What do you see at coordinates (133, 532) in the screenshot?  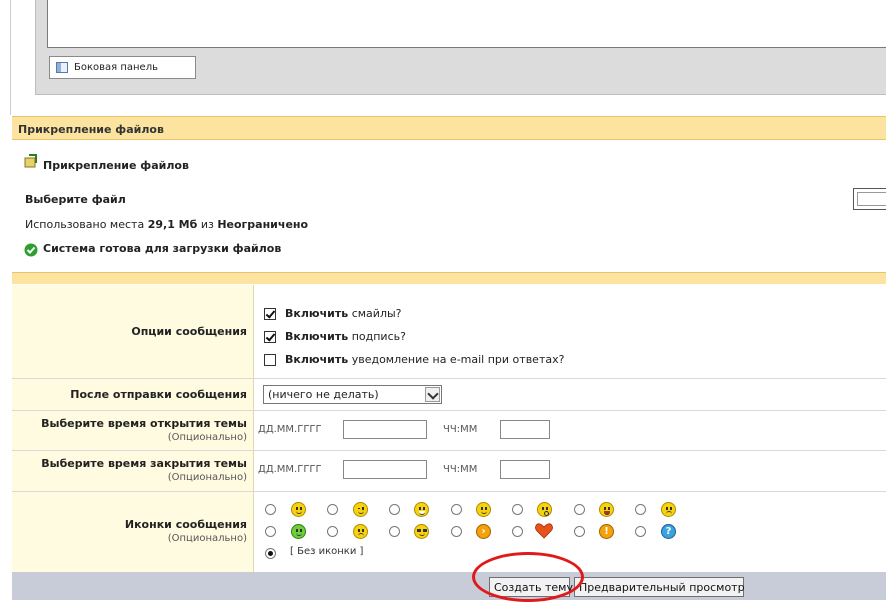 I see `message-icons-label-cell: Иконки сообщения (Опционально)` at bounding box center [133, 532].